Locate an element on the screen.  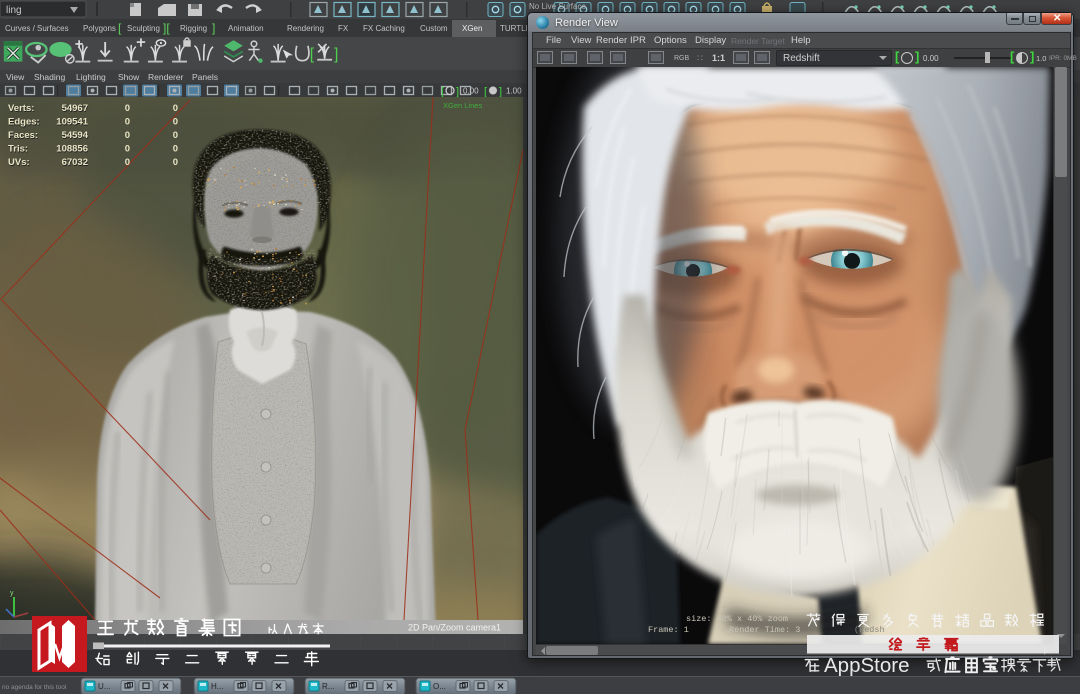
svg-text: 54594 is located at coordinates (75, 135).